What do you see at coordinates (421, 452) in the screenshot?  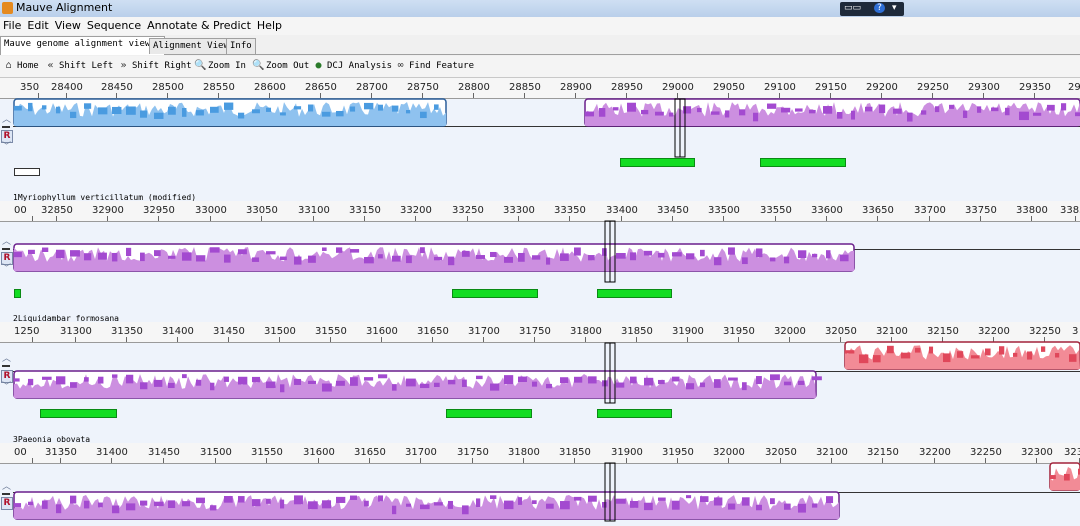 I see `ruler-tick-label: 31700` at bounding box center [421, 452].